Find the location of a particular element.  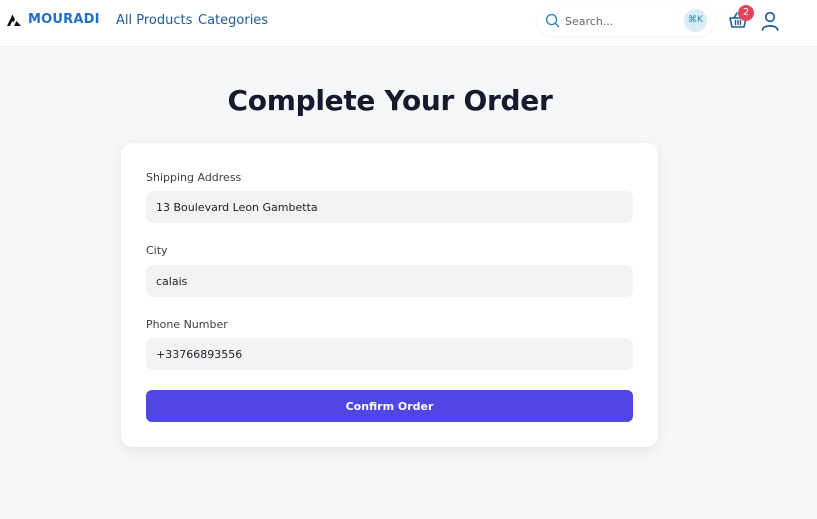

phone-number-input is located at coordinates (389, 354).